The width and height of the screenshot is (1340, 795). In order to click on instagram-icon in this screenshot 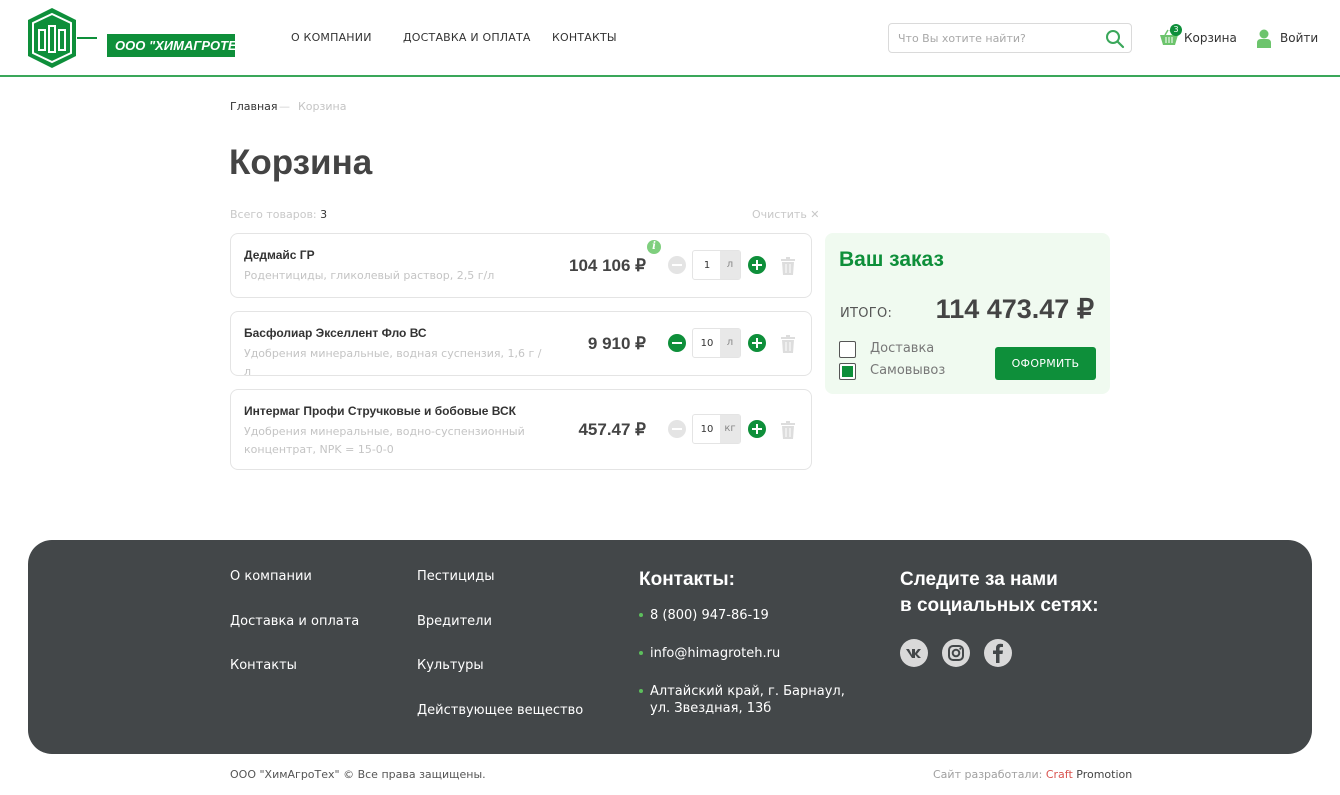, I will do `click(956, 653)`.